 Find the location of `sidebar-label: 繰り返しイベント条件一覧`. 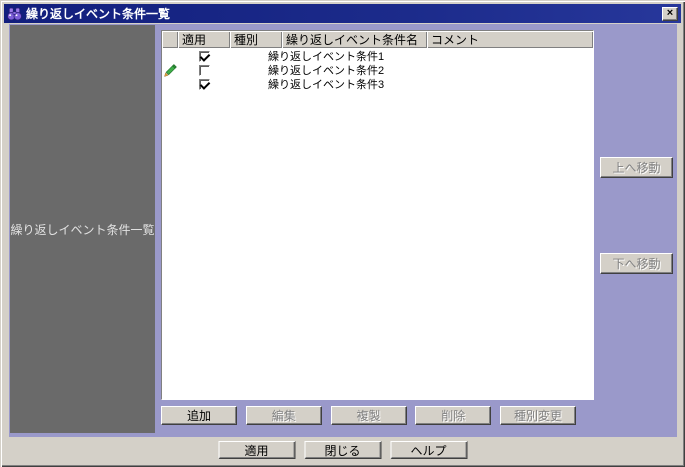

sidebar-label: 繰り返しイベント条件一覧 is located at coordinates (82, 229).